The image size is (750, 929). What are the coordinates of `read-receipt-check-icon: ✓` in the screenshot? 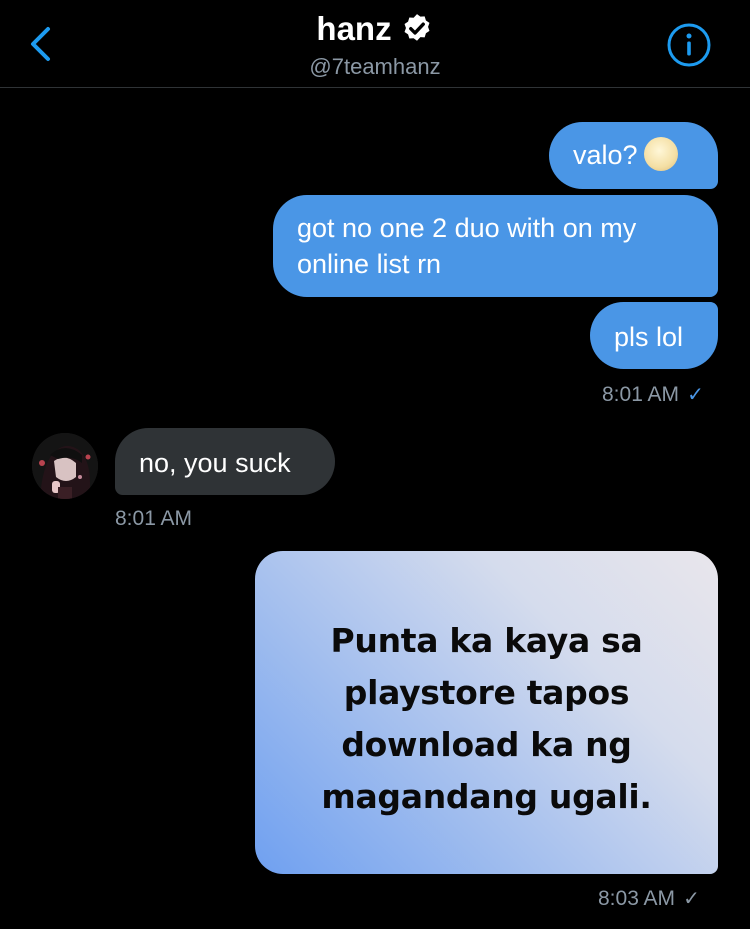 It's located at (695, 395).